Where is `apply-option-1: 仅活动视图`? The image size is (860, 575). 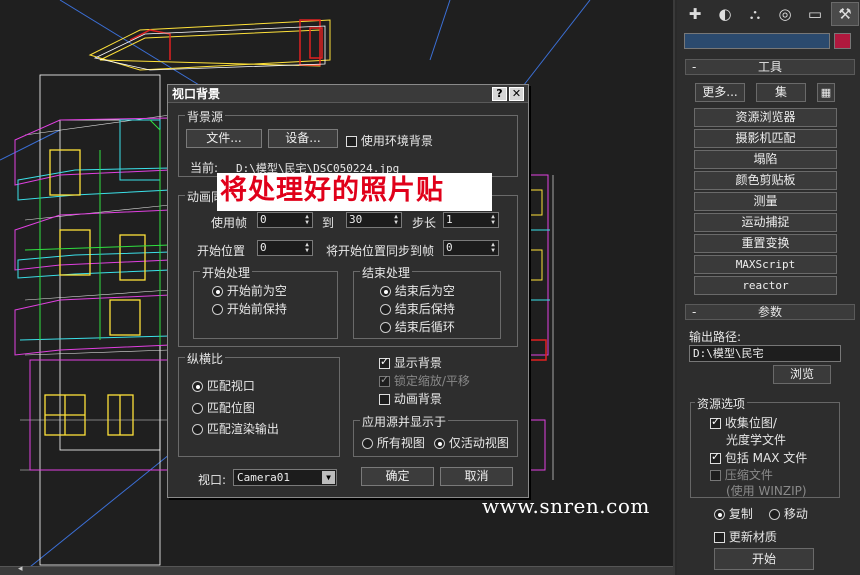
apply-option-1: 仅活动视图 is located at coordinates (471, 442).